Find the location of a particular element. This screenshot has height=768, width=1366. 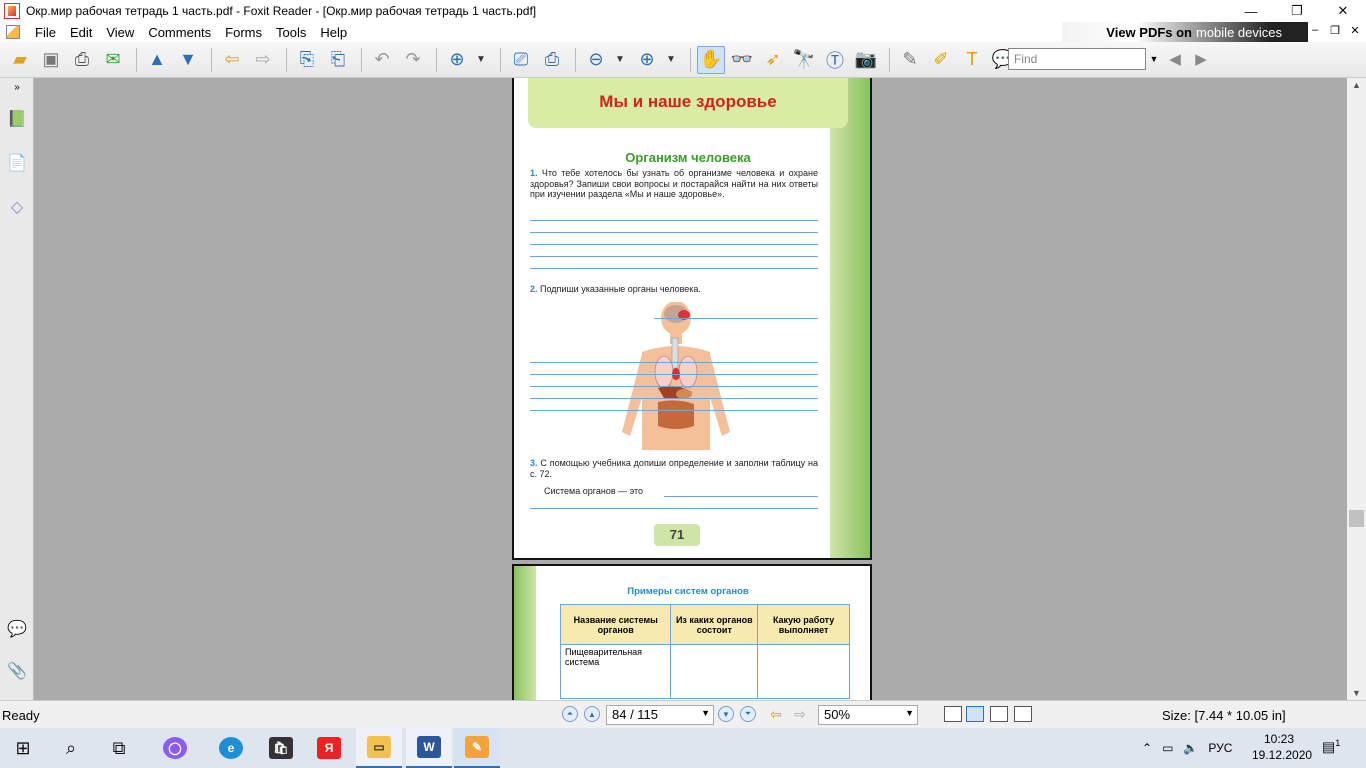

table-header: Какую работу выполняет is located at coordinates (803, 624).